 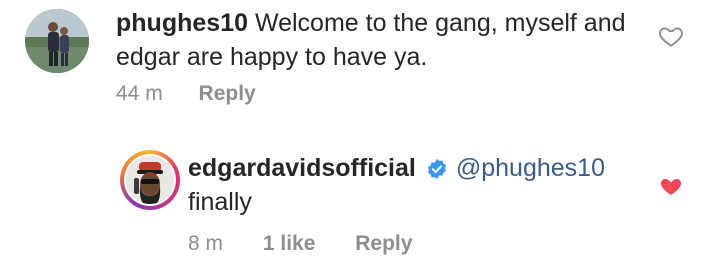 I want to click on heart-outline-icon, so click(x=671, y=36).